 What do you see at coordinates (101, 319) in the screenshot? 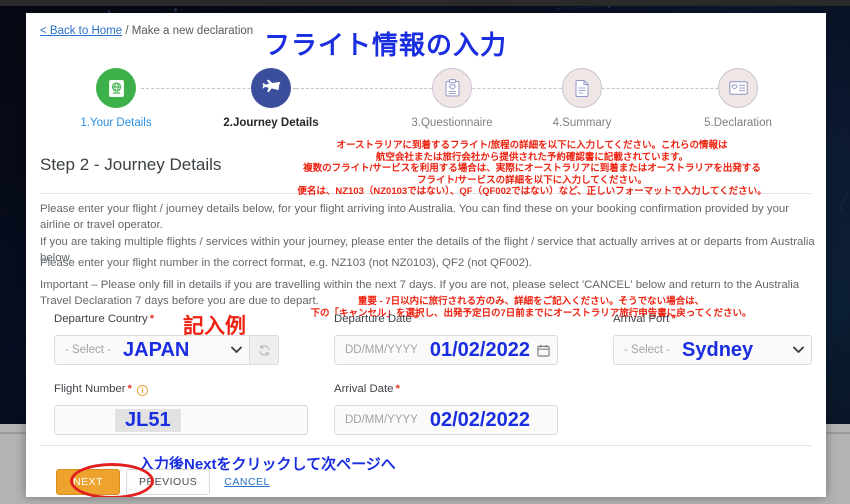
I see `label-text: Departure Country` at bounding box center [101, 319].